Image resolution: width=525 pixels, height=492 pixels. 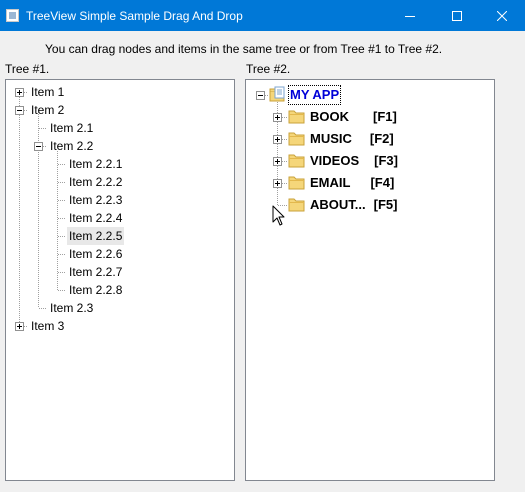 What do you see at coordinates (268, 69) in the screenshot?
I see `tree2-label: Tree #2.` at bounding box center [268, 69].